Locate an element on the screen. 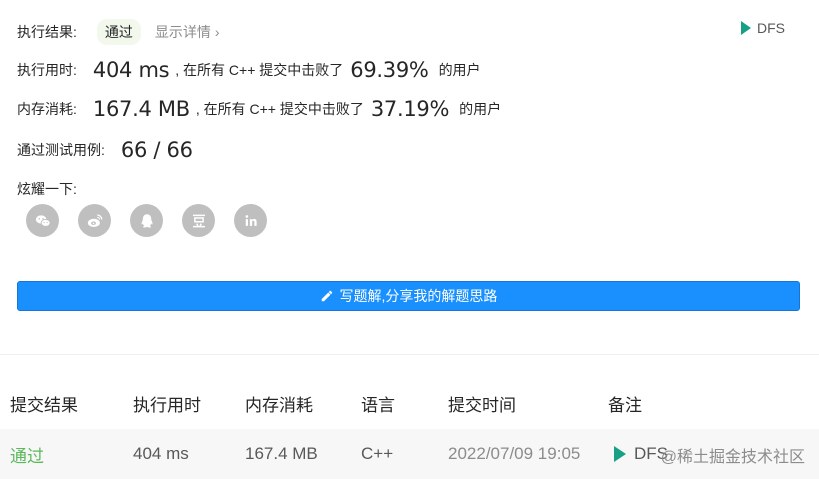 This screenshot has width=819, height=479. runtime-percent: 69.39% is located at coordinates (389, 70).